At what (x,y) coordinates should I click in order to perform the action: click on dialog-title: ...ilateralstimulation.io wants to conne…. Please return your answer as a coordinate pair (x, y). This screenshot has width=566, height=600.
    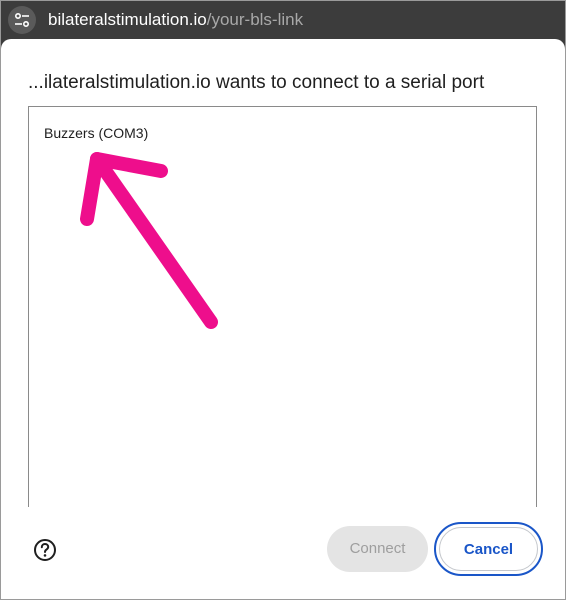
    Looking at the image, I should click on (256, 82).